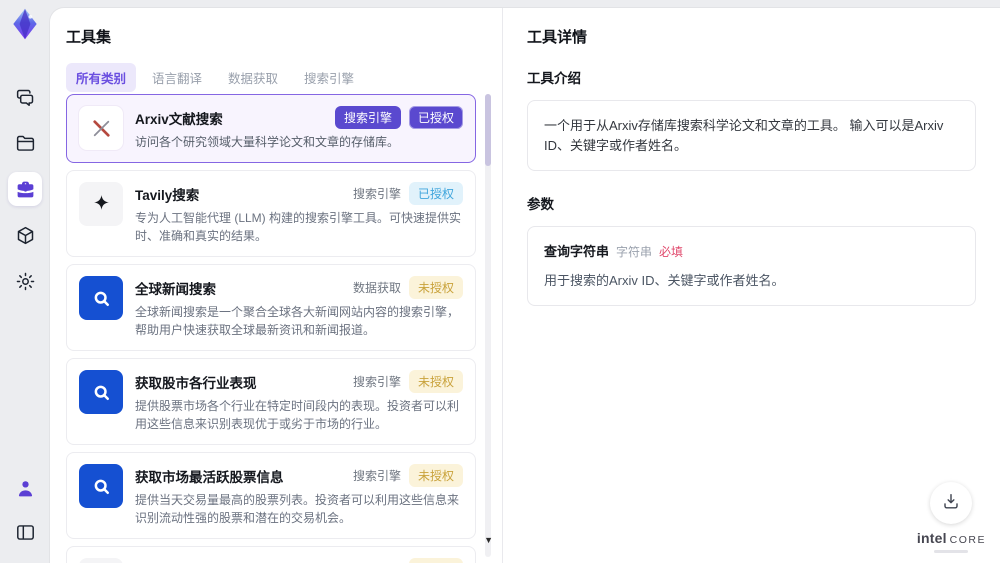  Describe the element at coordinates (751, 266) in the screenshot. I see `parameter-card: 查询字符串 字符串 必填 用于搜索的Arxiv ID、关键字或作者姓名。` at that location.